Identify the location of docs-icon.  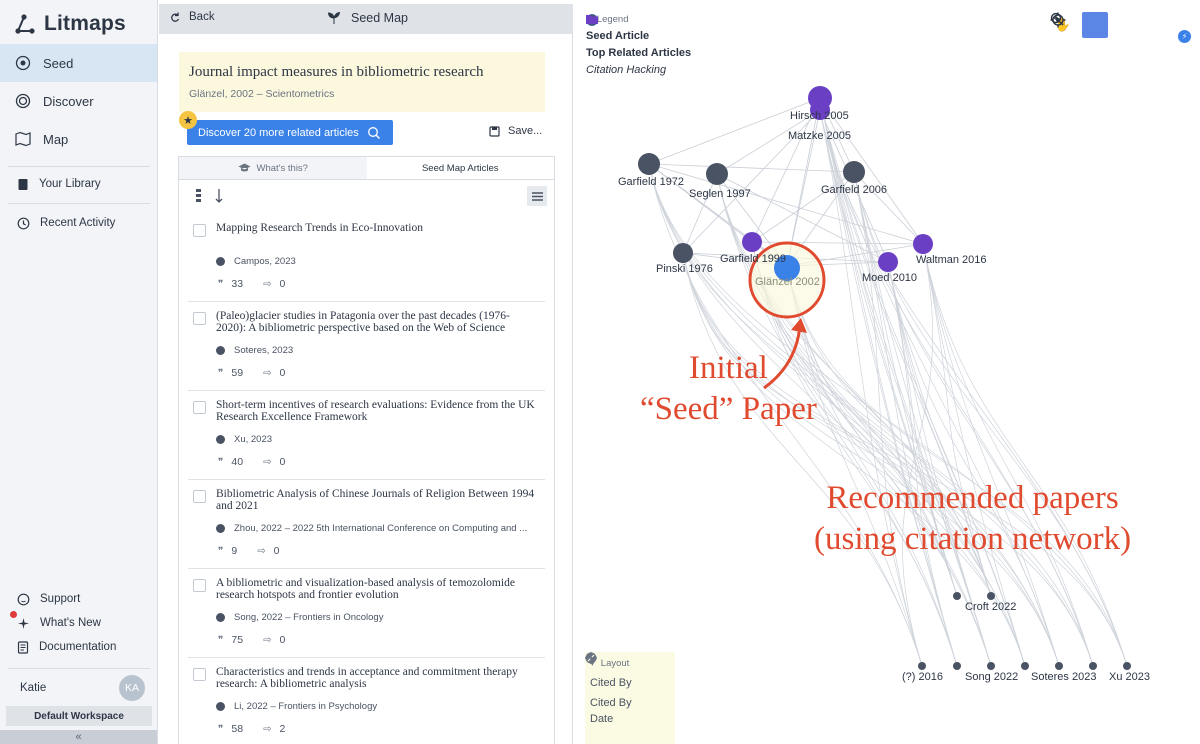
(23, 647).